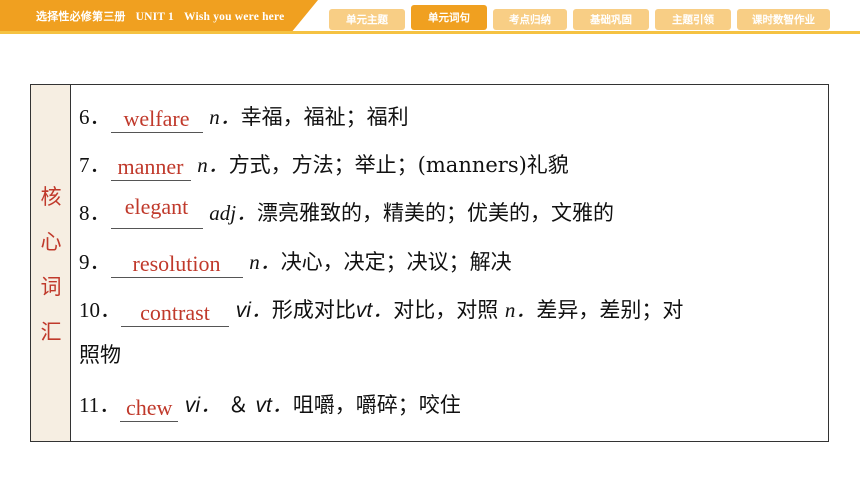 The height and width of the screenshot is (484, 860). What do you see at coordinates (233, 213) in the screenshot?
I see `part-of-speech: adj．` at bounding box center [233, 213].